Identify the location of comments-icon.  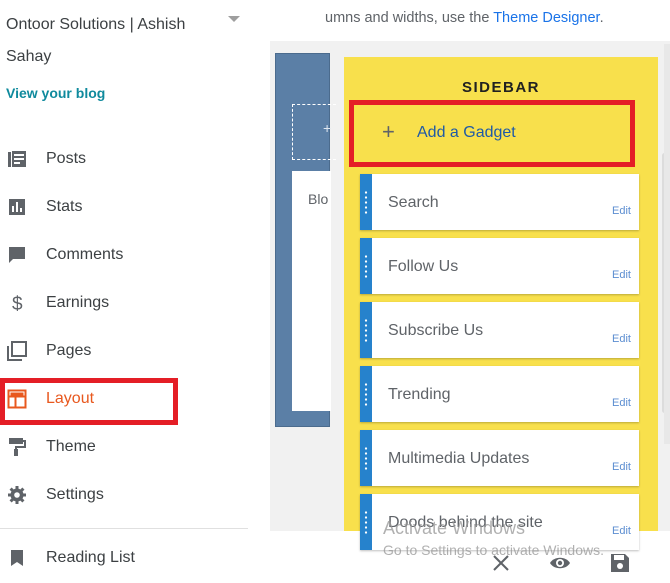
(17, 255).